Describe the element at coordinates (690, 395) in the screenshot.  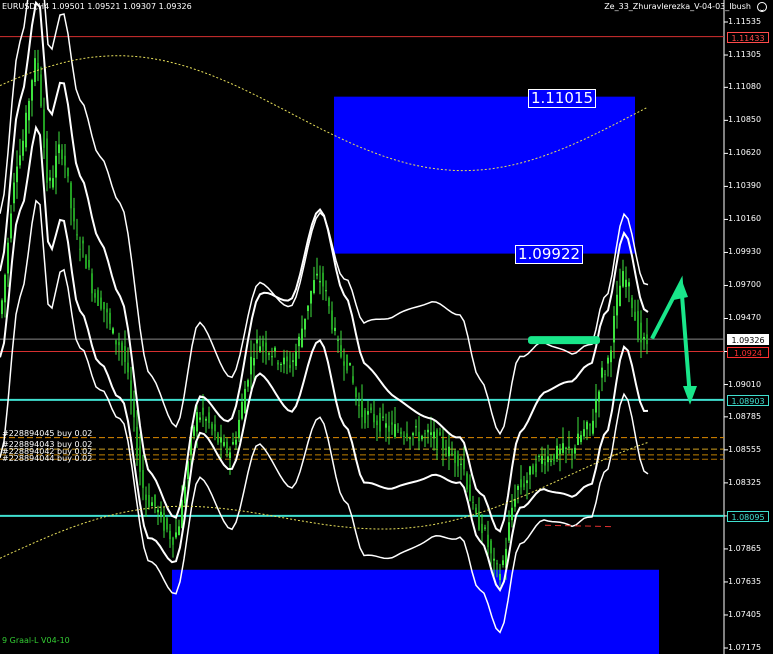
I see `arrow-down-head` at that location.